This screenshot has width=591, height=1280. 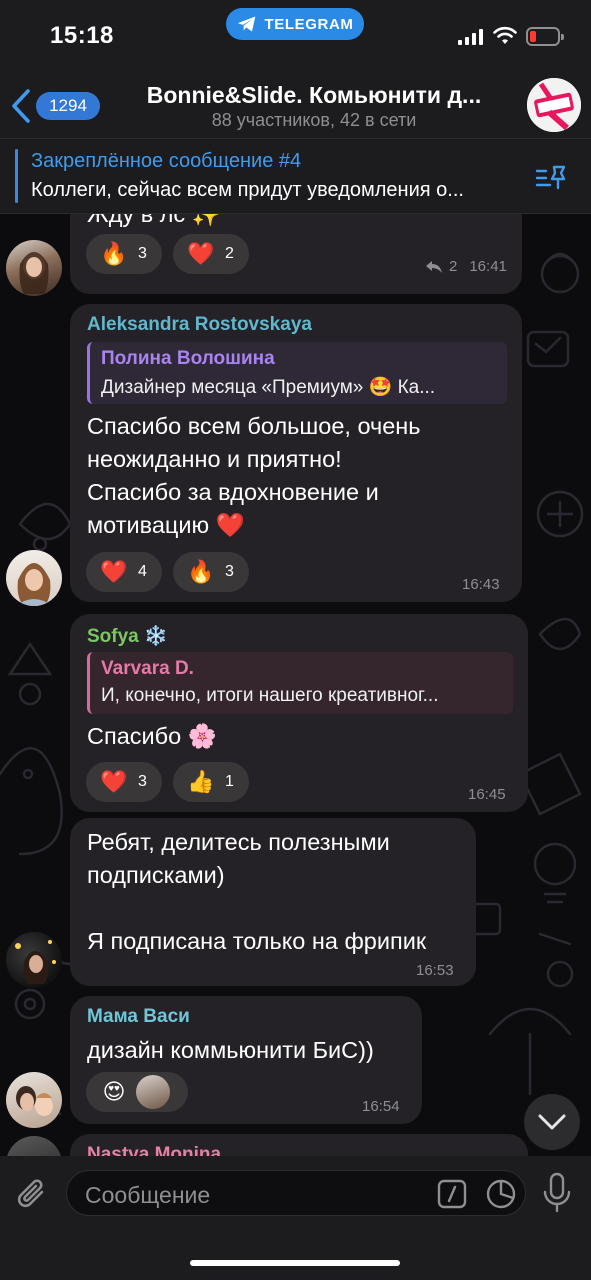 I want to click on message-text: Жду в лс ✨, so click(x=154, y=220).